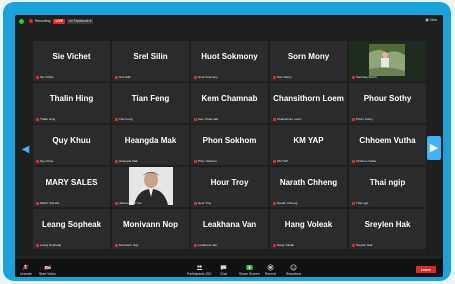 Image resolution: width=455 pixels, height=284 pixels. I want to click on participant-label-text: Narath Chheng, so click(287, 203).